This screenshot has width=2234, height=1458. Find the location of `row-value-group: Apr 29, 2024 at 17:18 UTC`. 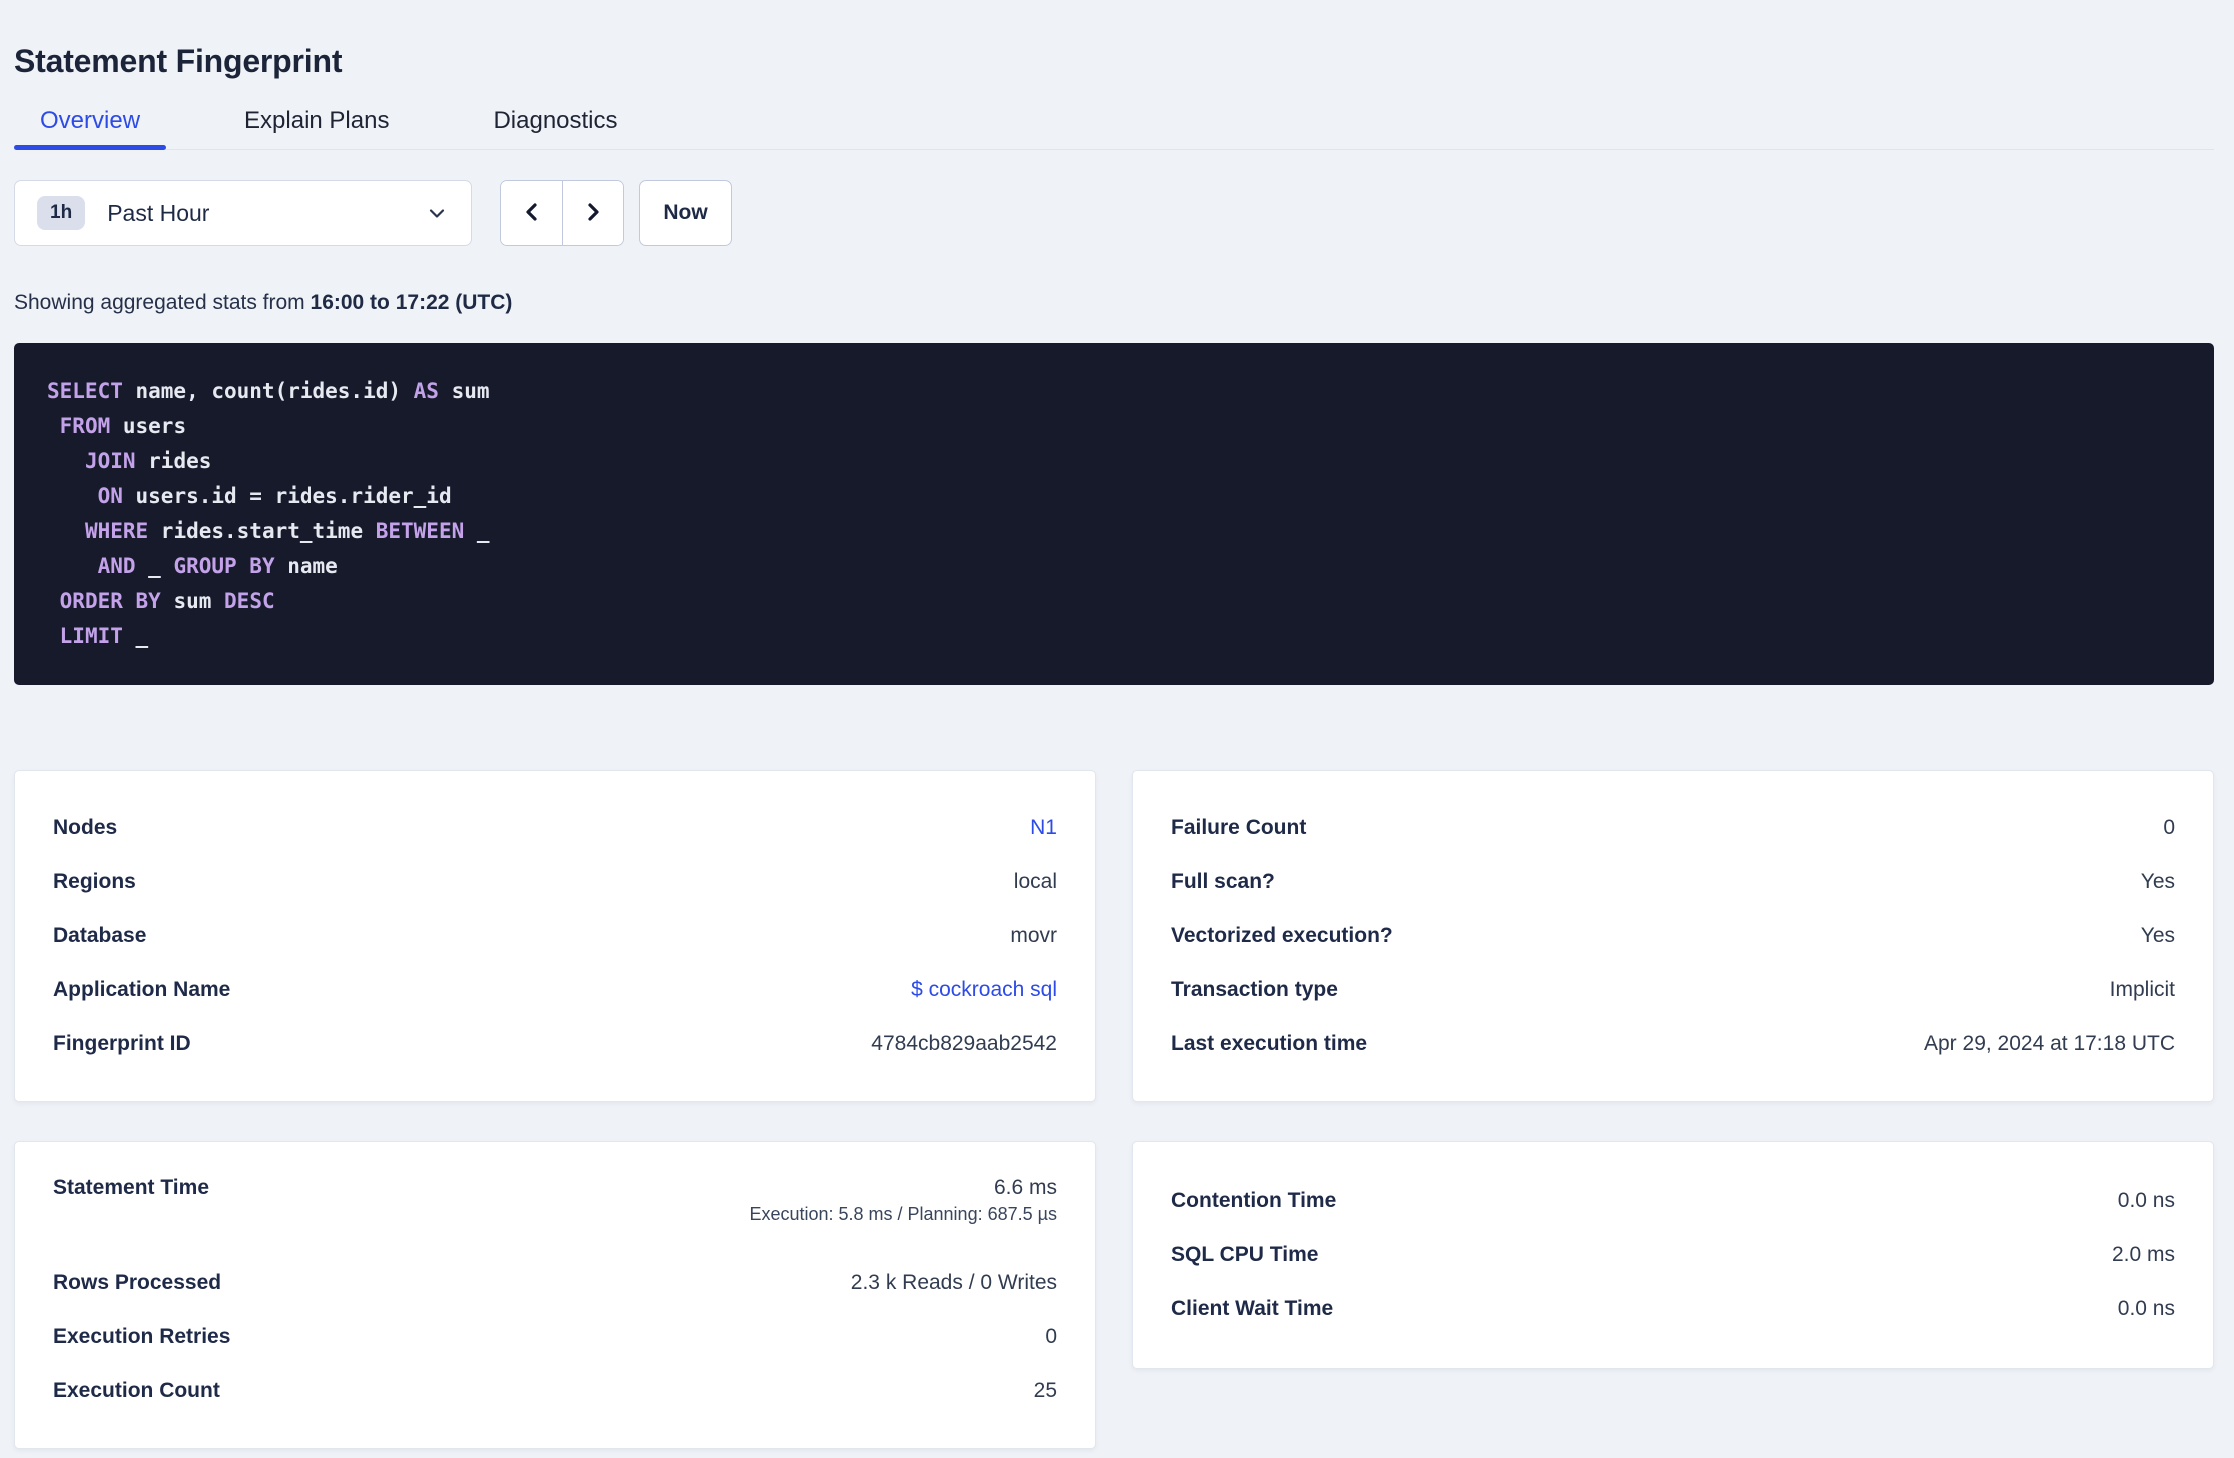

row-value-group: Apr 29, 2024 at 17:18 UTC is located at coordinates (2049, 1044).